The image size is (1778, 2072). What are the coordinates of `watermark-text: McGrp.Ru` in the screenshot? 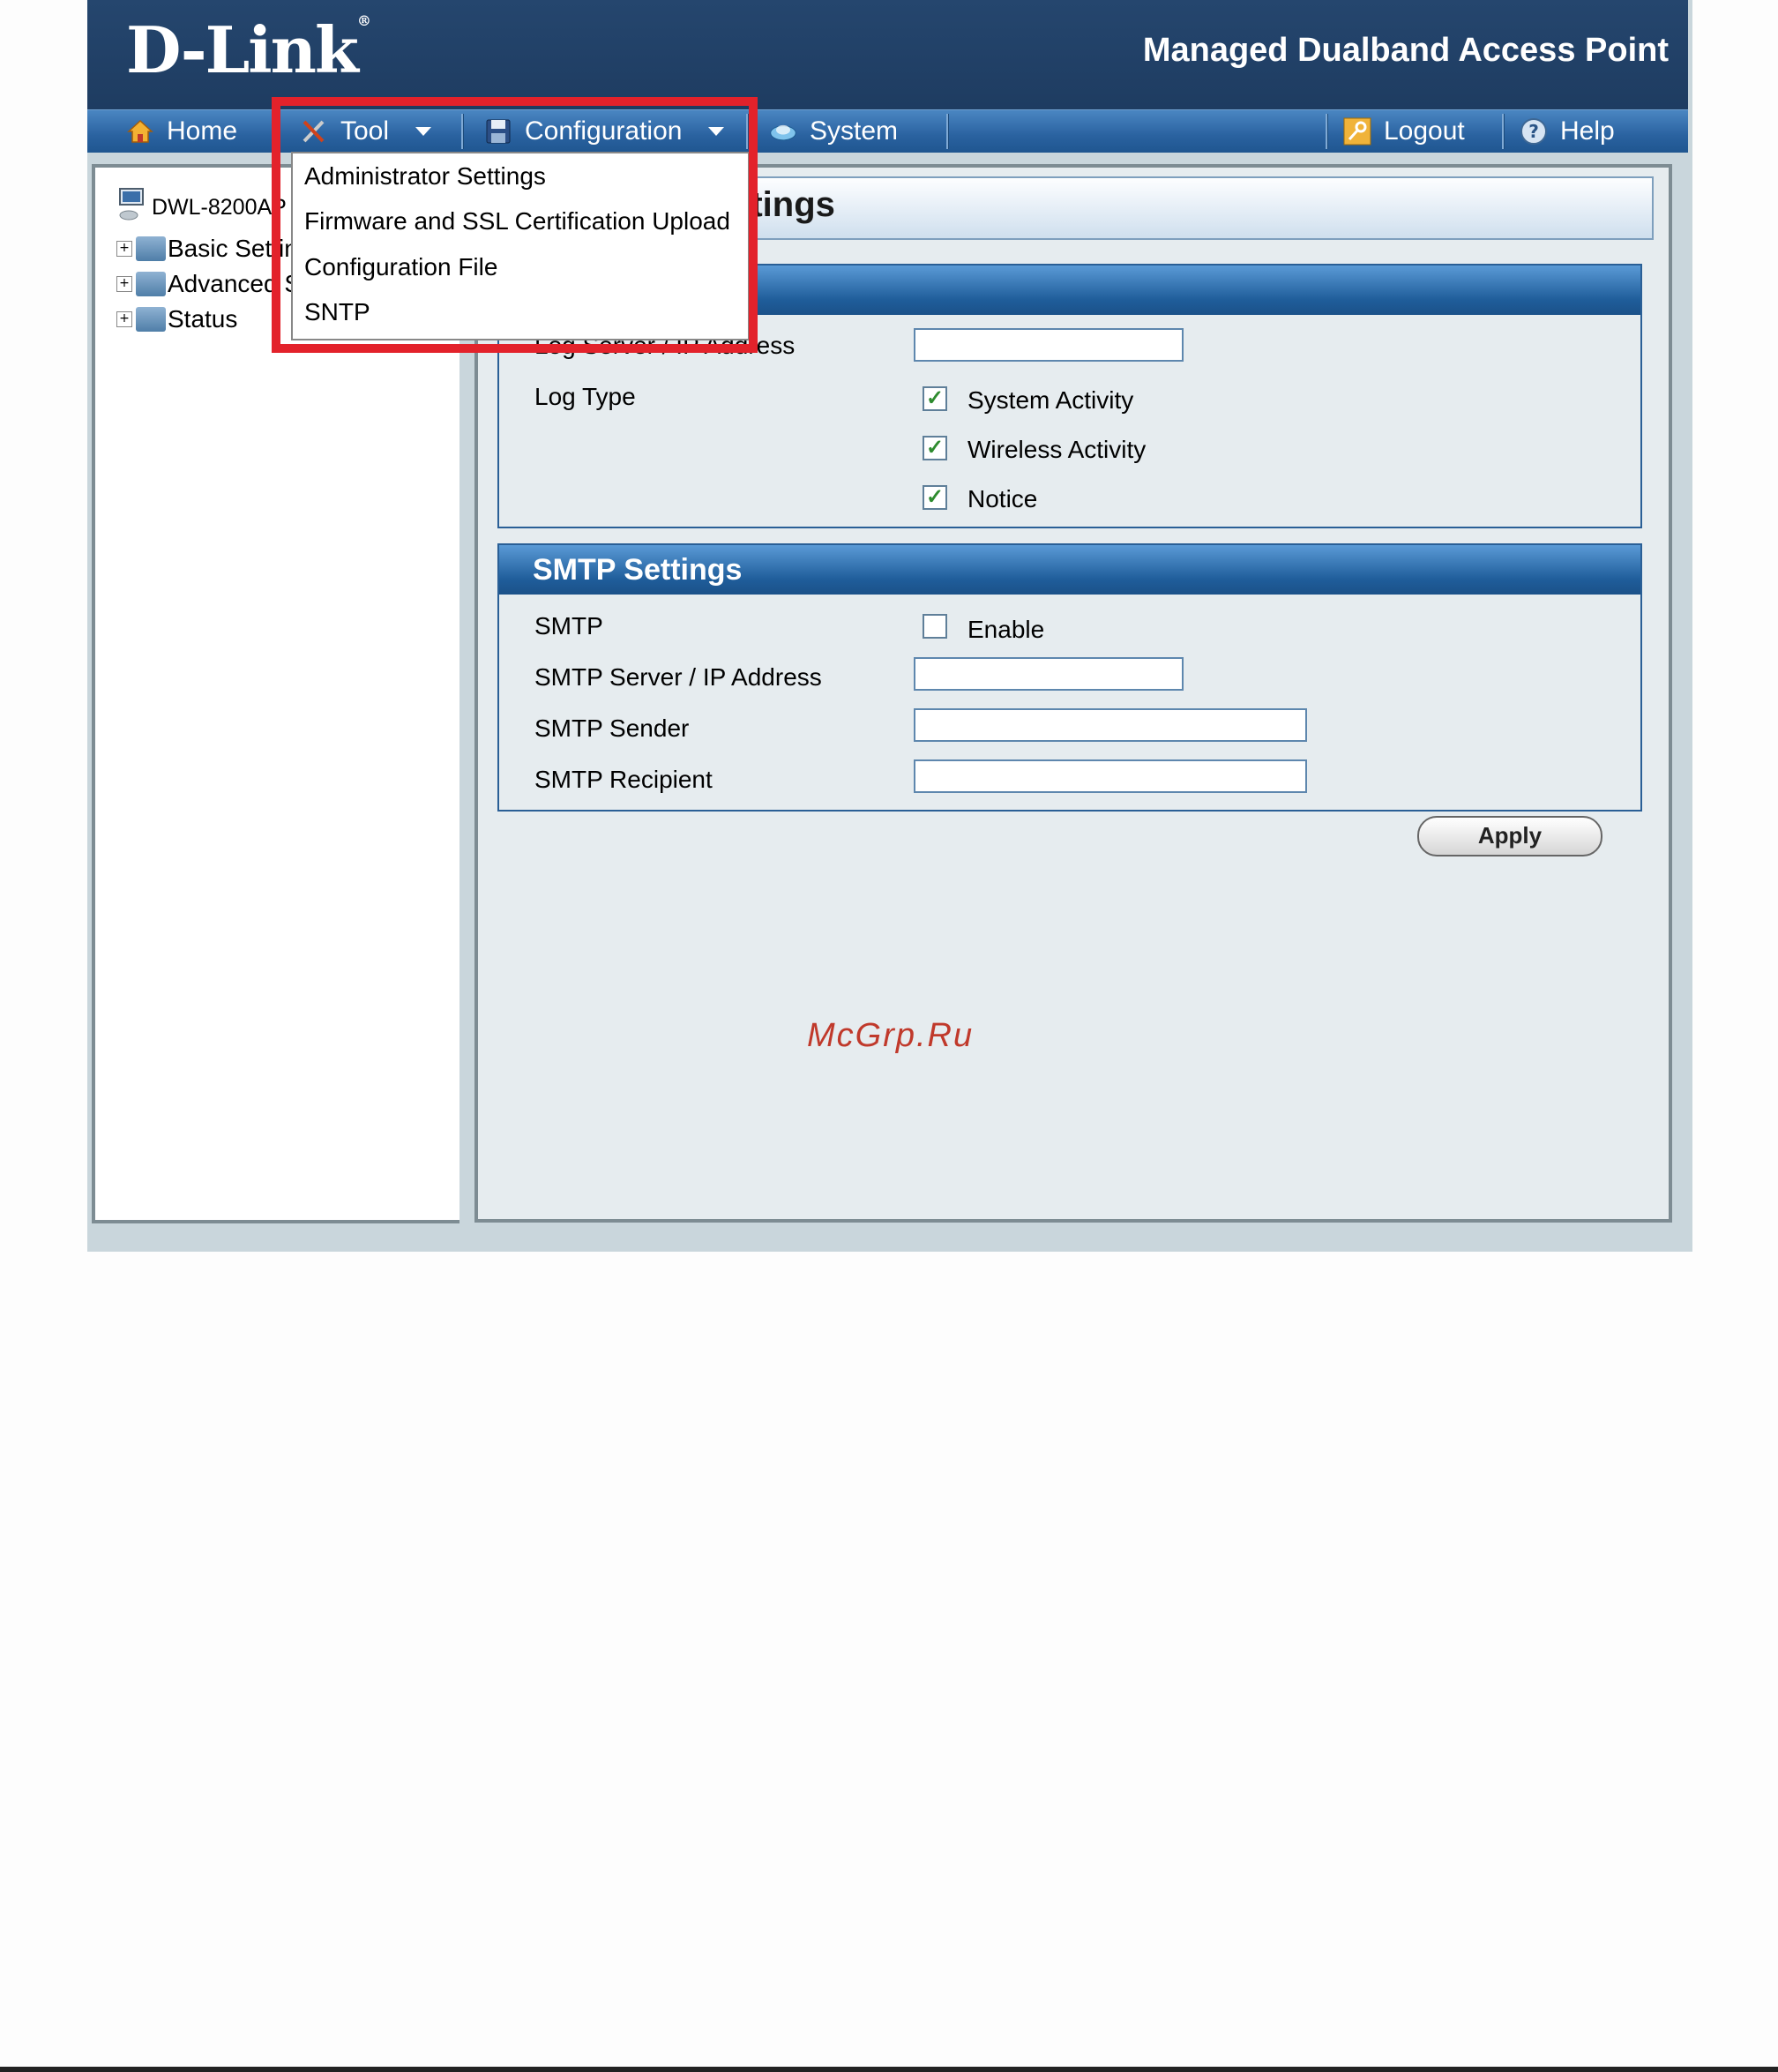 It's located at (891, 1035).